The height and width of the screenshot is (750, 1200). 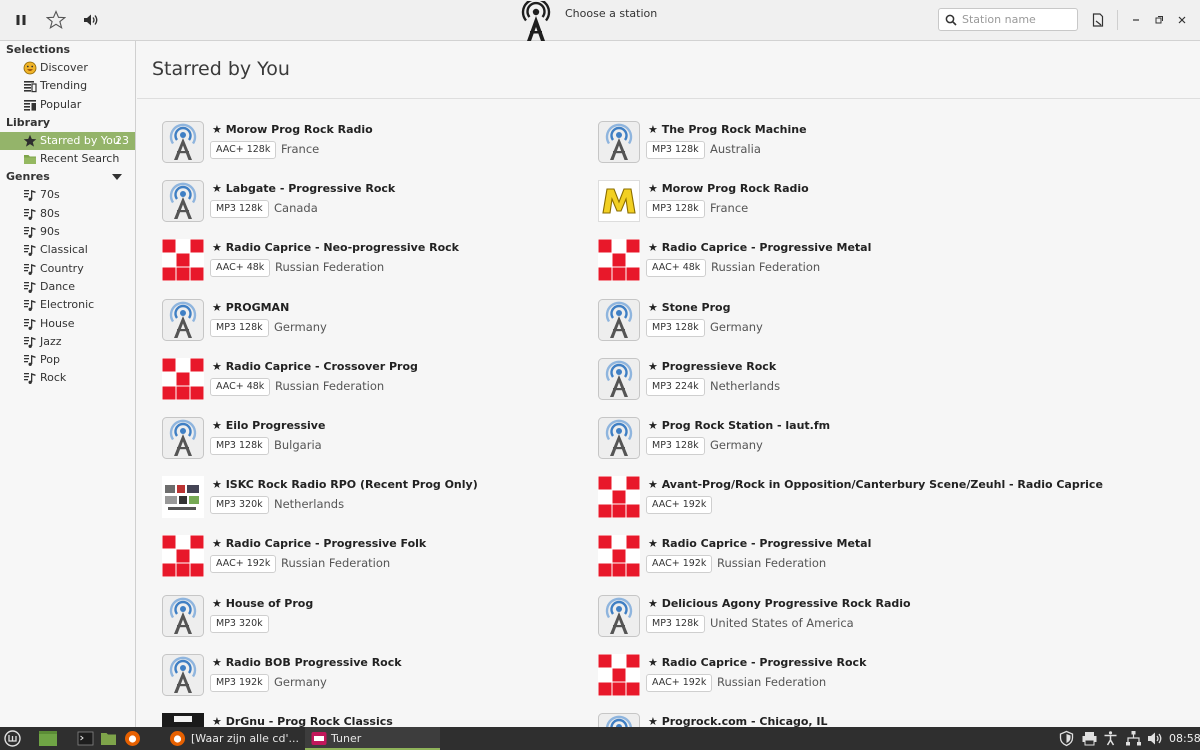 I want to click on station-country: Netherlands, so click(x=745, y=385).